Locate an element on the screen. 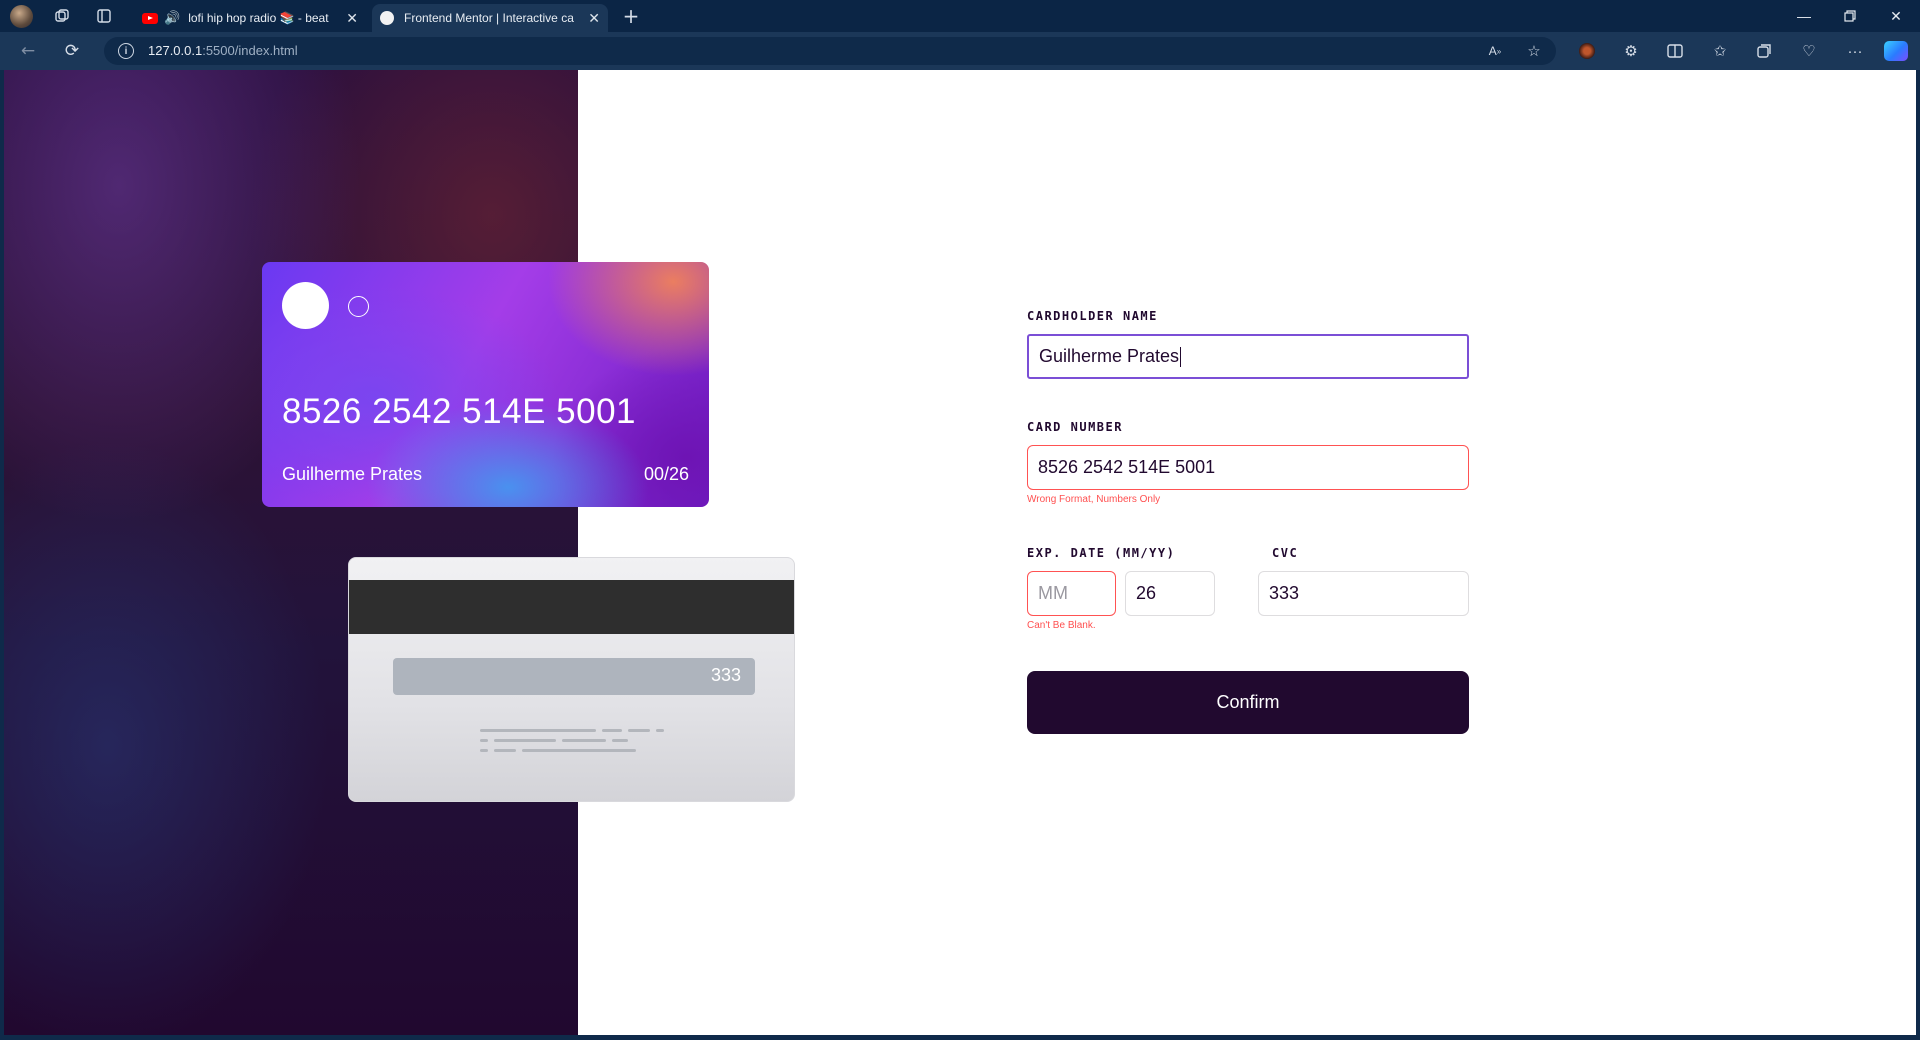 The width and height of the screenshot is (1920, 1040). card-signature-strip: 333 is located at coordinates (574, 676).